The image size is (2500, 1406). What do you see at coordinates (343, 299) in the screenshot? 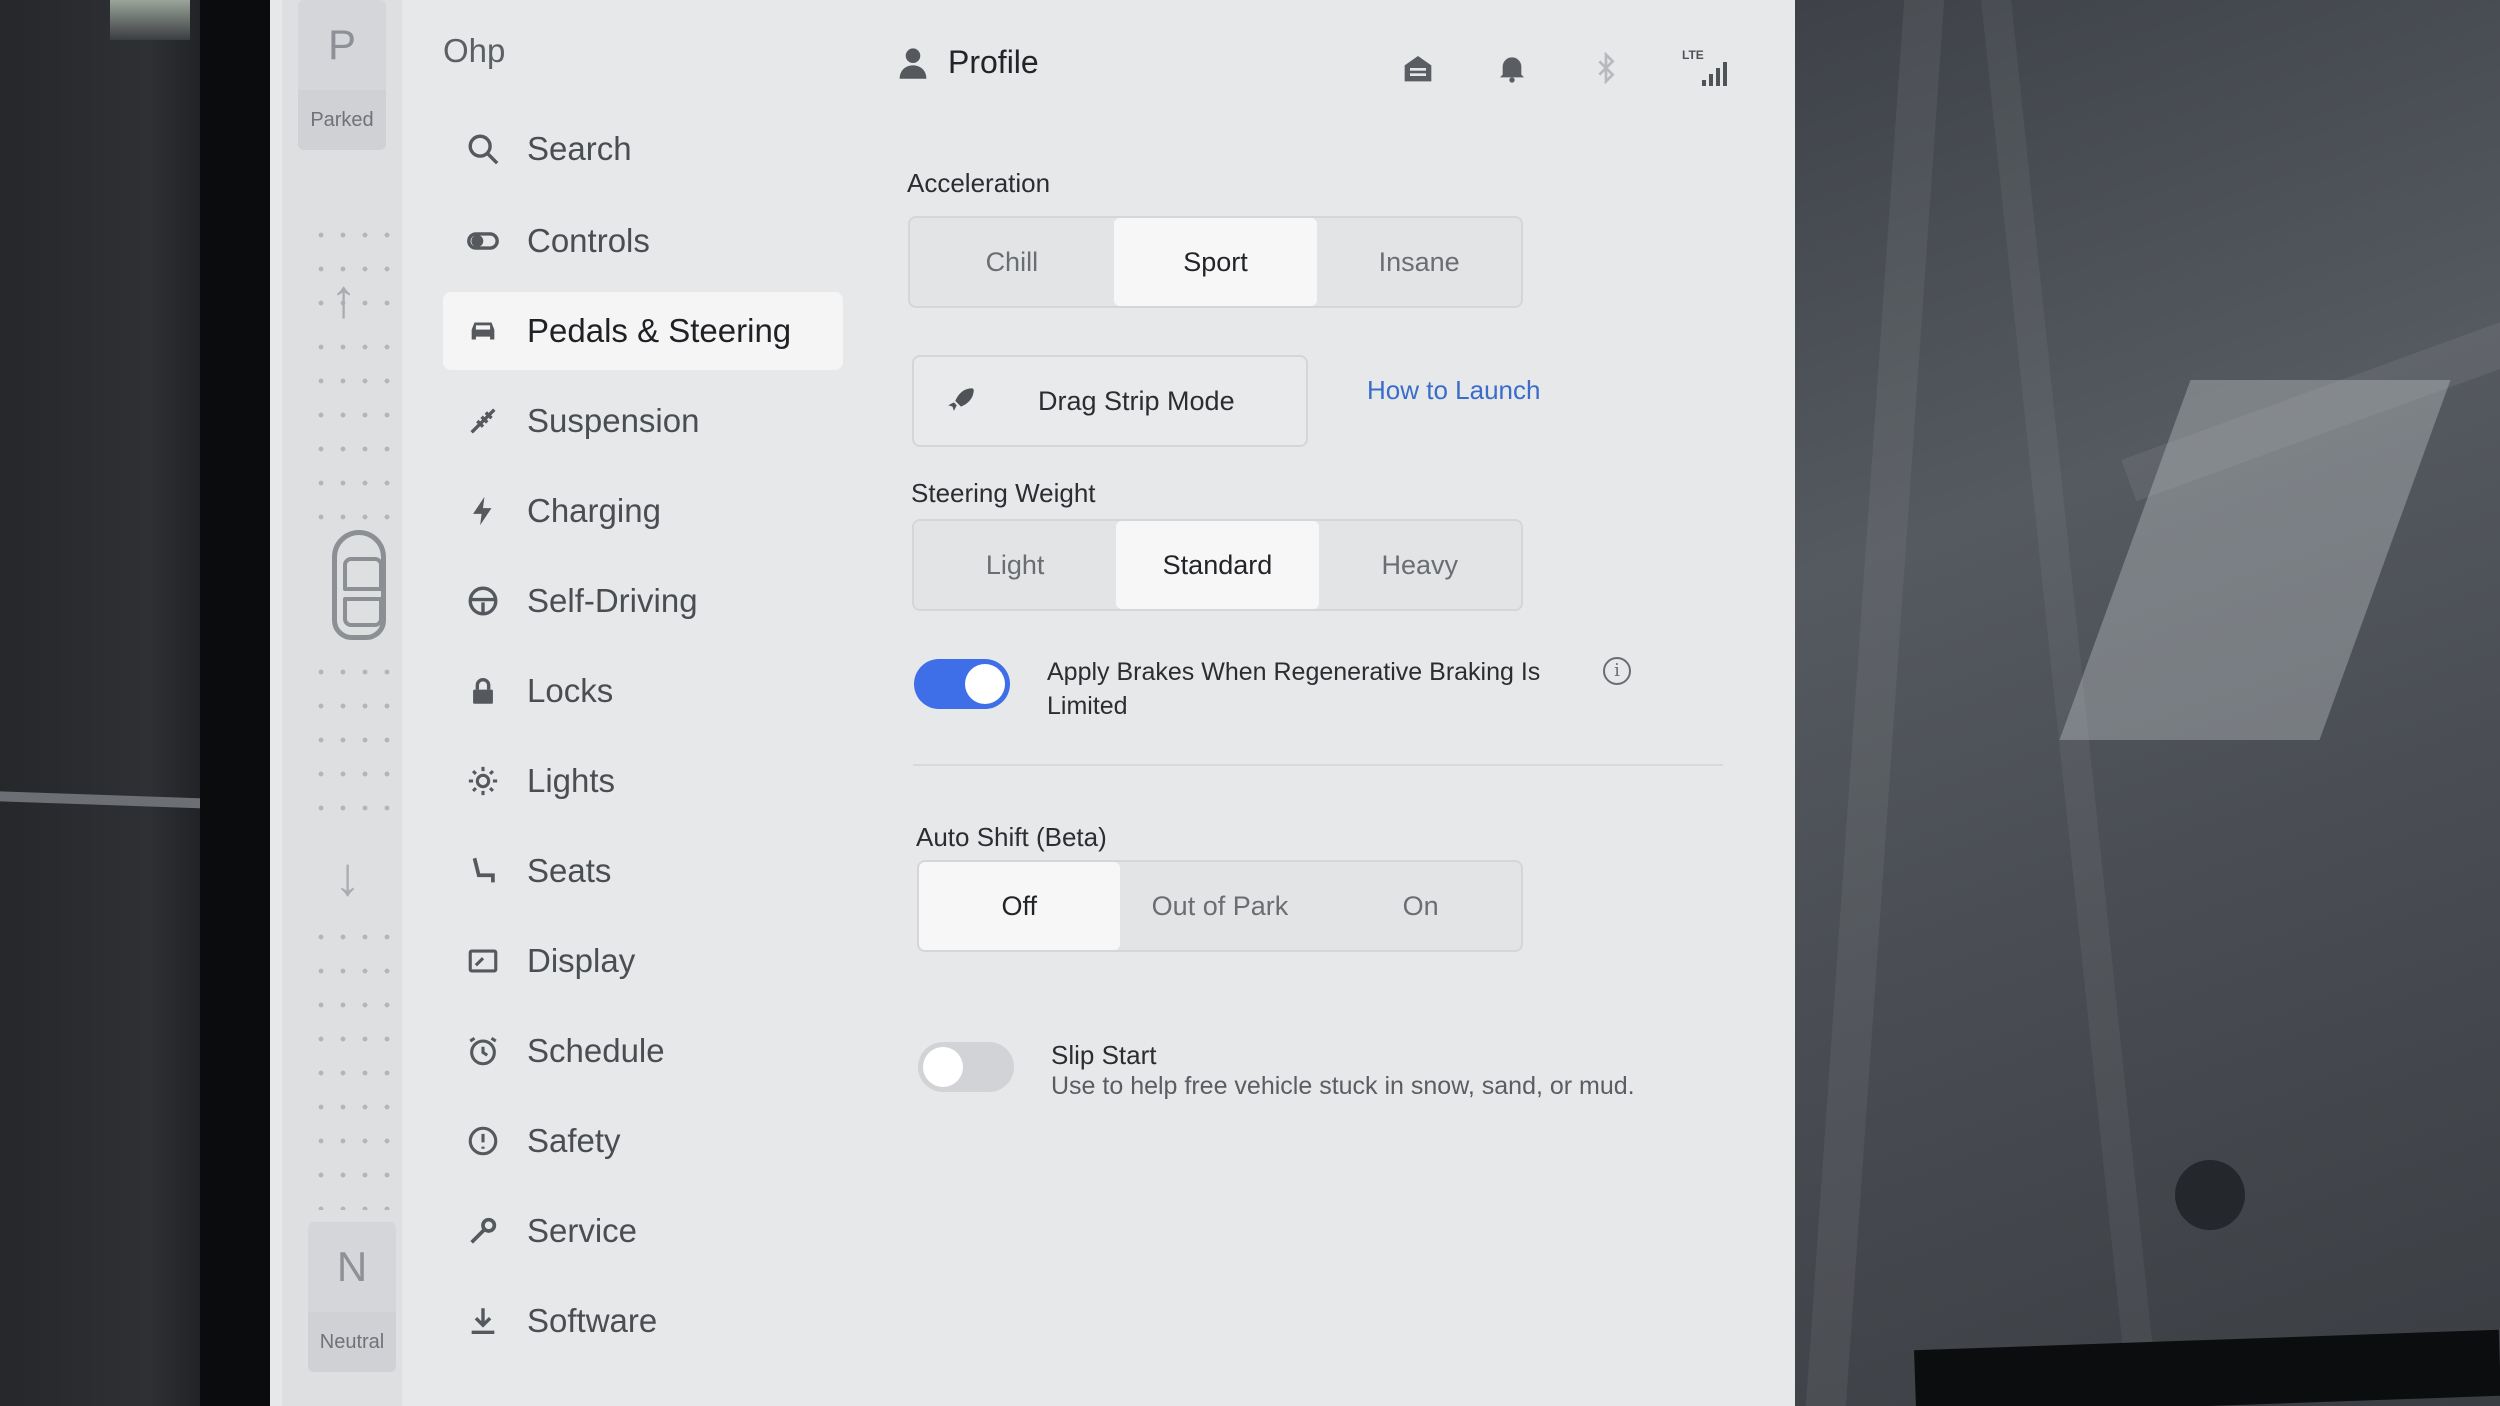
I see `drive-up-arrow-icon: ↑` at bounding box center [343, 299].